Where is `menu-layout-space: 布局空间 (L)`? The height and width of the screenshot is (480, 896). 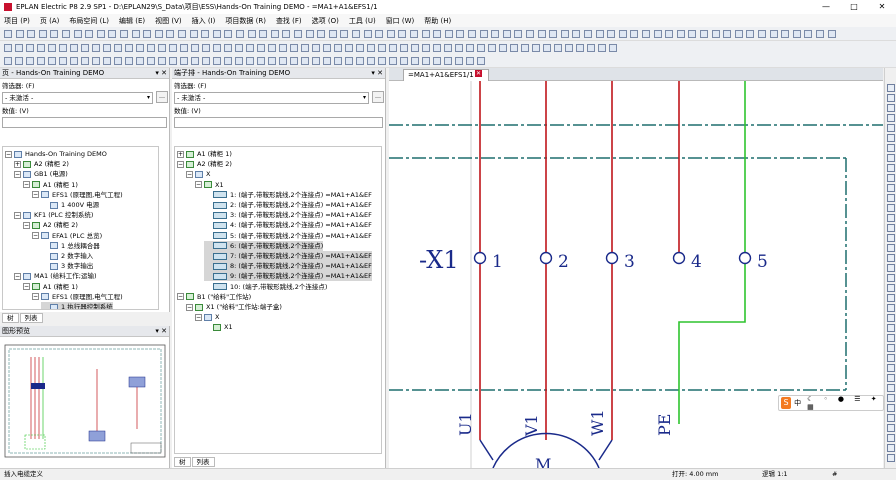
menu-layout-space: 布局空间 (L) is located at coordinates (89, 21).